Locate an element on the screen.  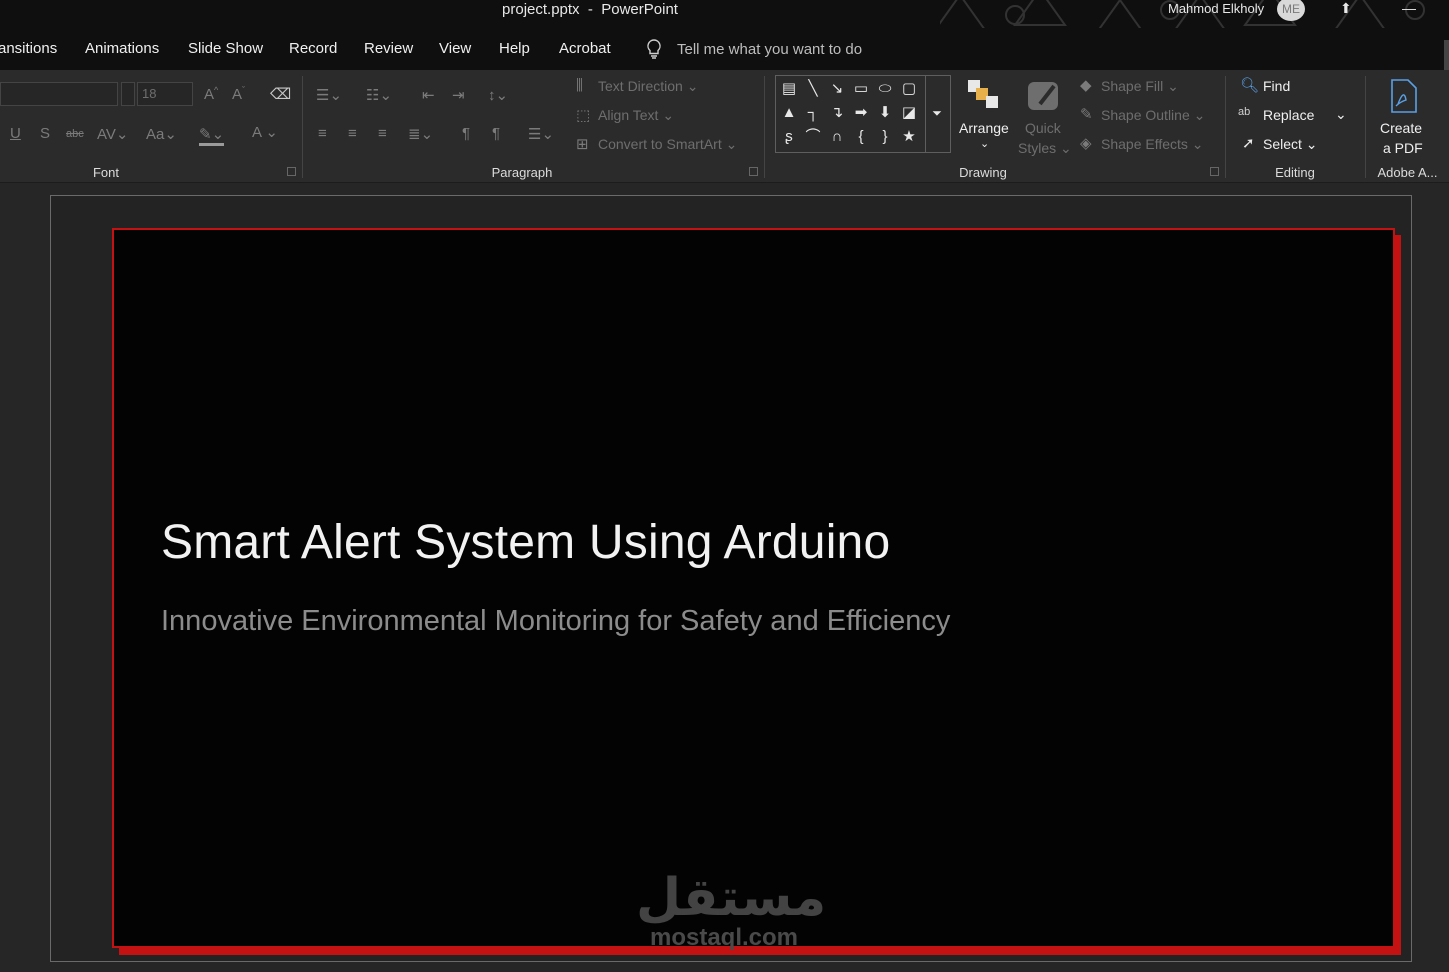
triangle-shape-icon: ▲ is located at coordinates (789, 113).